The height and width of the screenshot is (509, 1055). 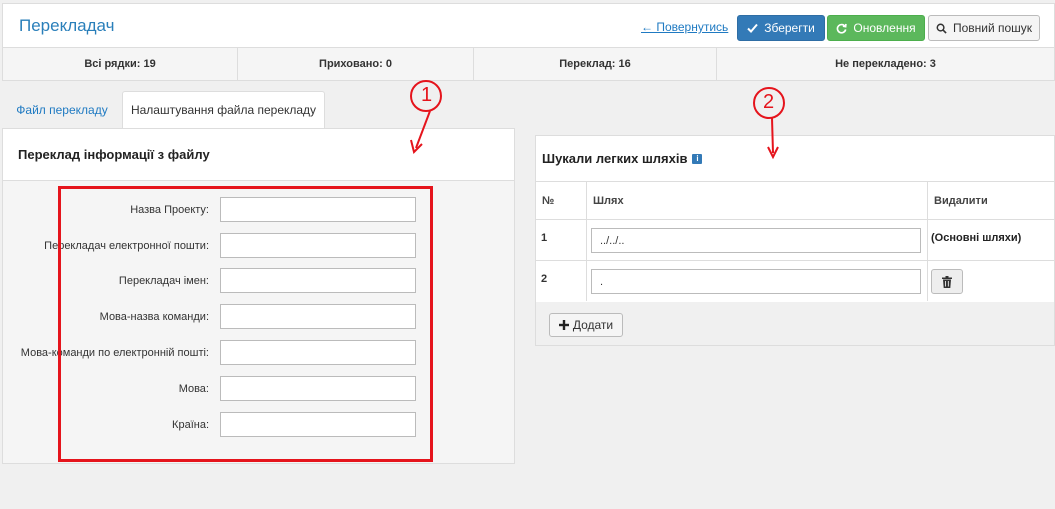 I want to click on annotation-number-2: 2, so click(x=769, y=102).